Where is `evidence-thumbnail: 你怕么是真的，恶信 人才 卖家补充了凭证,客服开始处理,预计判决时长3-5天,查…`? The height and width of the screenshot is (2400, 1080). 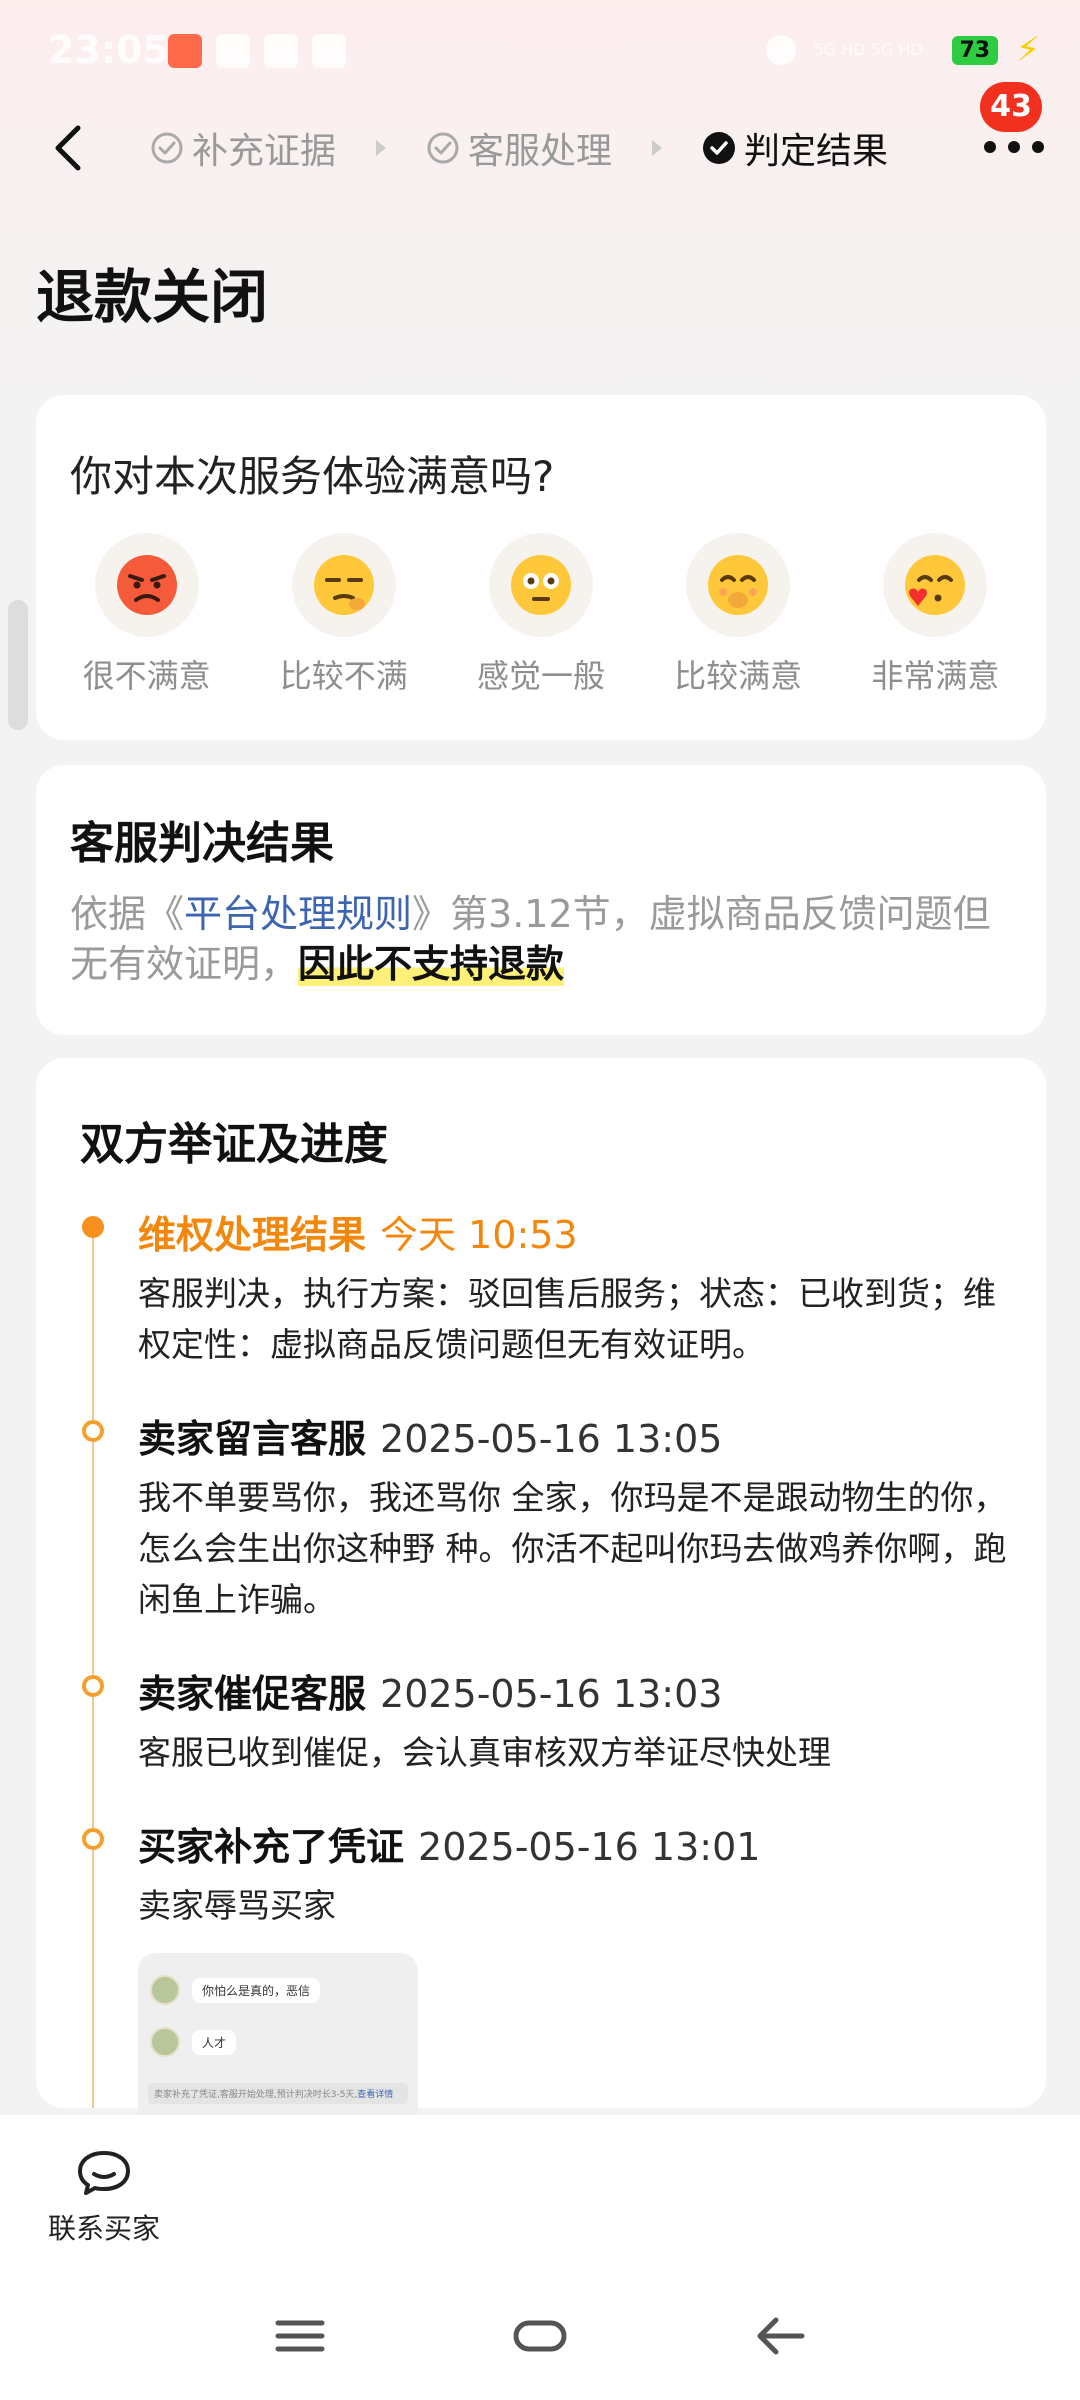 evidence-thumbnail: 你怕么是真的，恶信 人才 卖家补充了凭证,客服开始处理,预计判决时长3-5天,查… is located at coordinates (278, 2043).